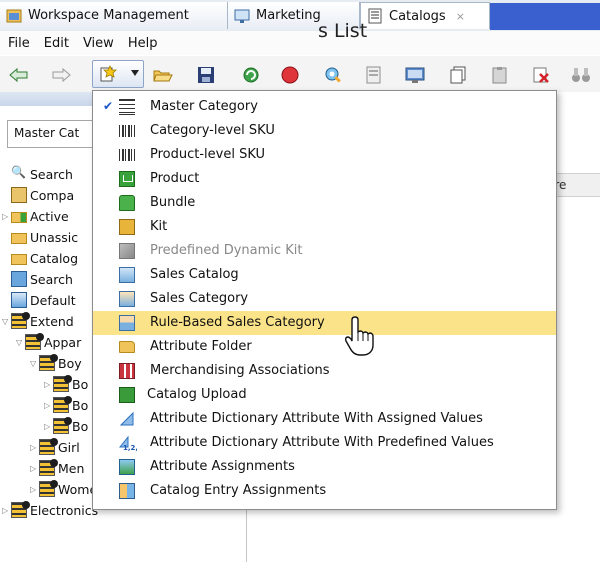 The image size is (600, 562). Describe the element at coordinates (324, 107) in the screenshot. I see `menu-item-master-category: ✔ Master Category` at that location.